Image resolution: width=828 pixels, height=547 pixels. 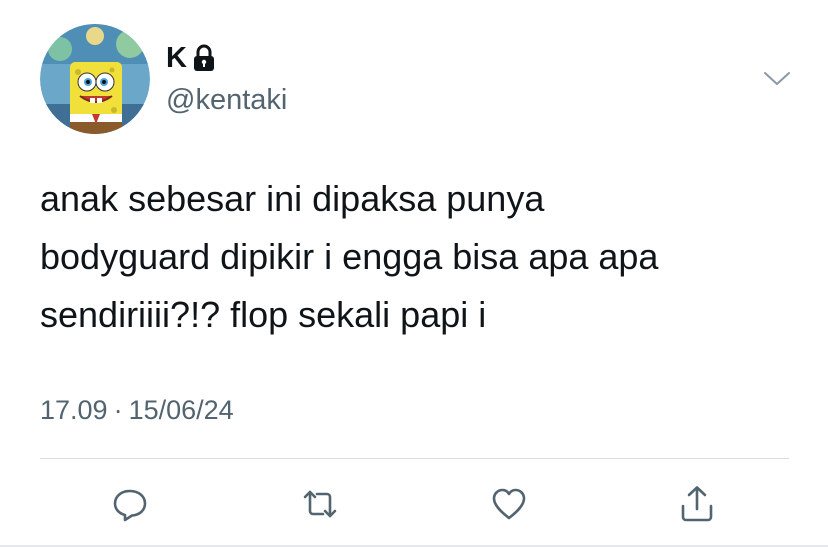 I want to click on share-icon, so click(x=697, y=504).